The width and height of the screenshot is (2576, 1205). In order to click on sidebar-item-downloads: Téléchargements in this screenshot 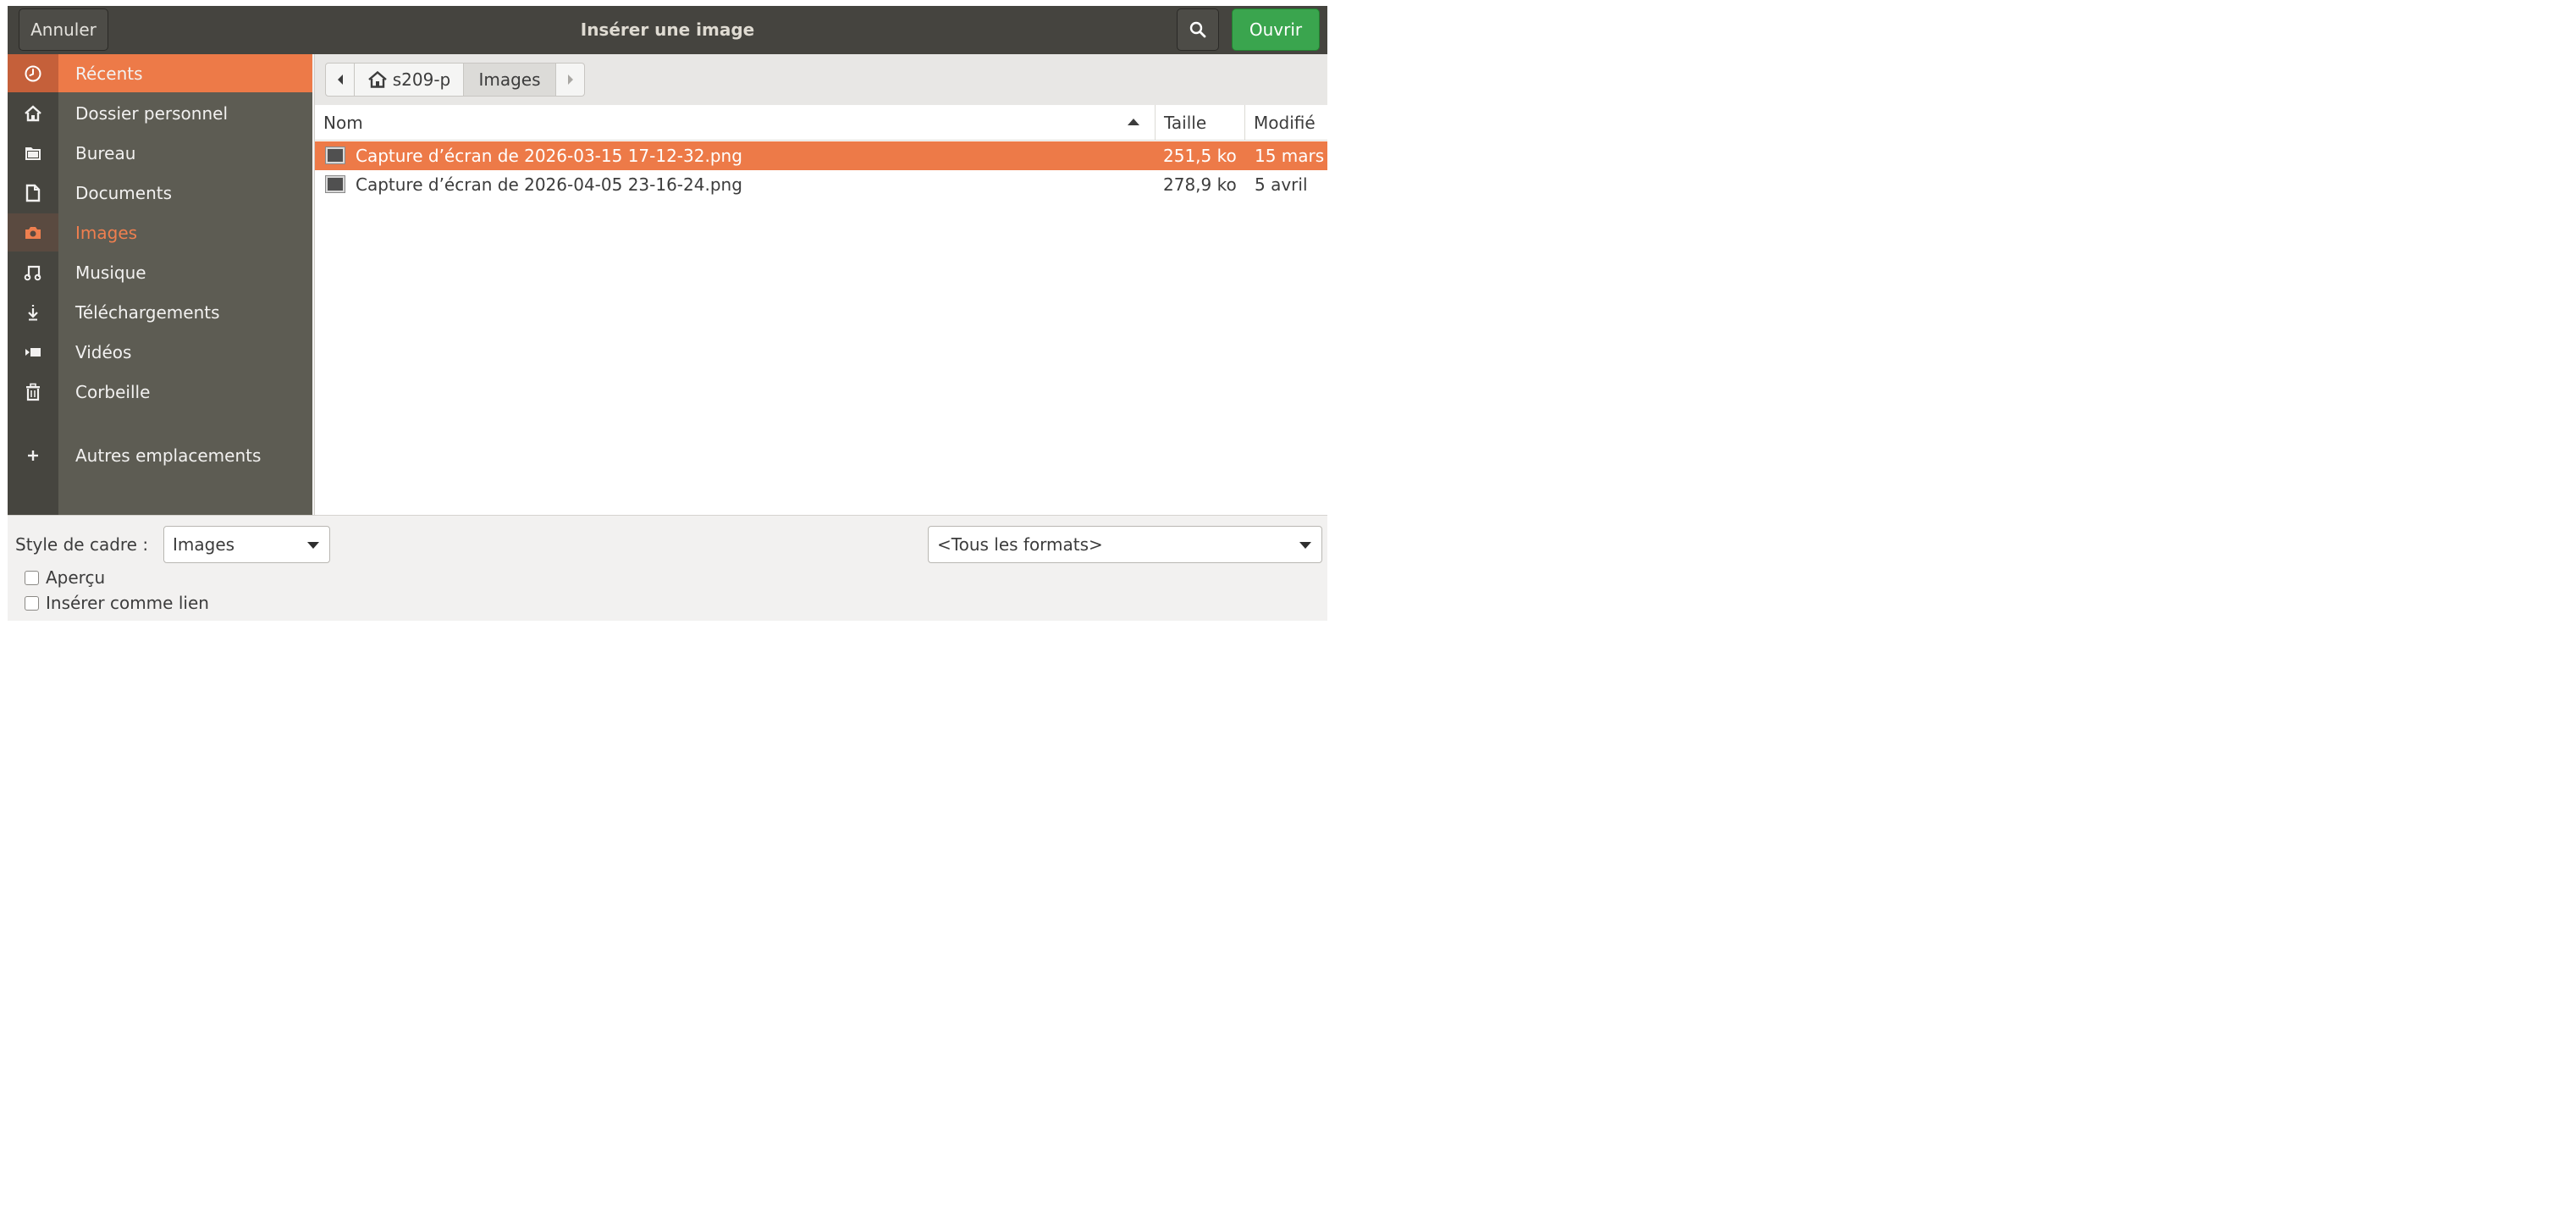, I will do `click(160, 312)`.